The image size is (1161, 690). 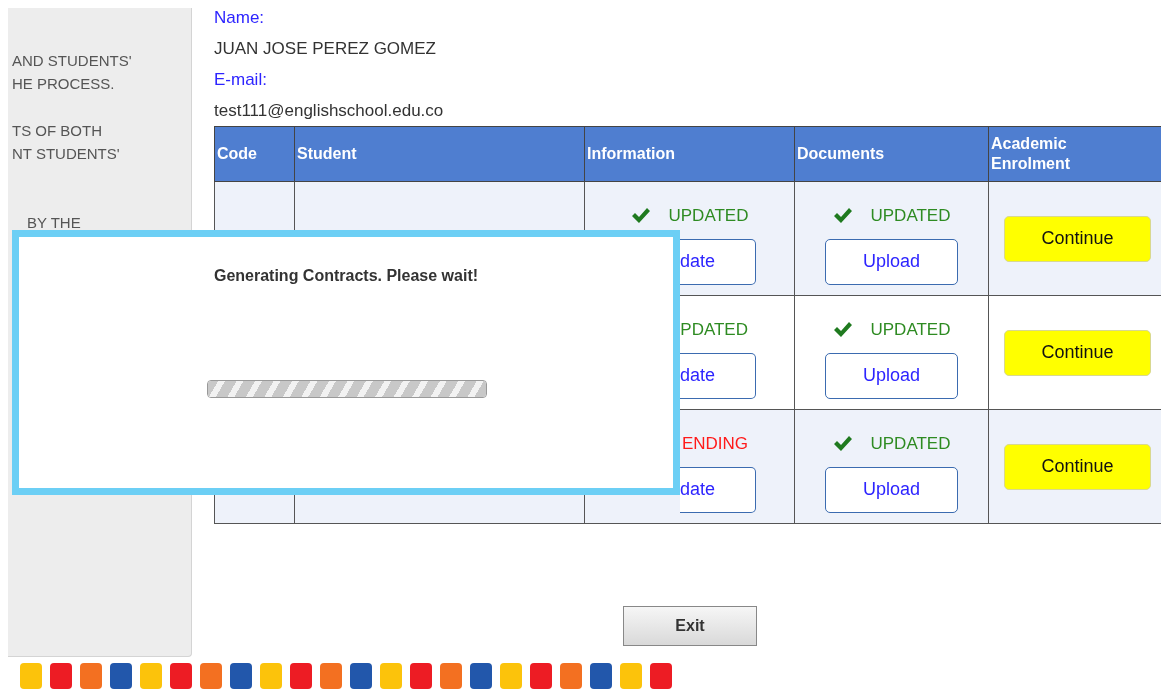 What do you see at coordinates (53, 223) in the screenshot?
I see `sidebar-text: BY THE` at bounding box center [53, 223].